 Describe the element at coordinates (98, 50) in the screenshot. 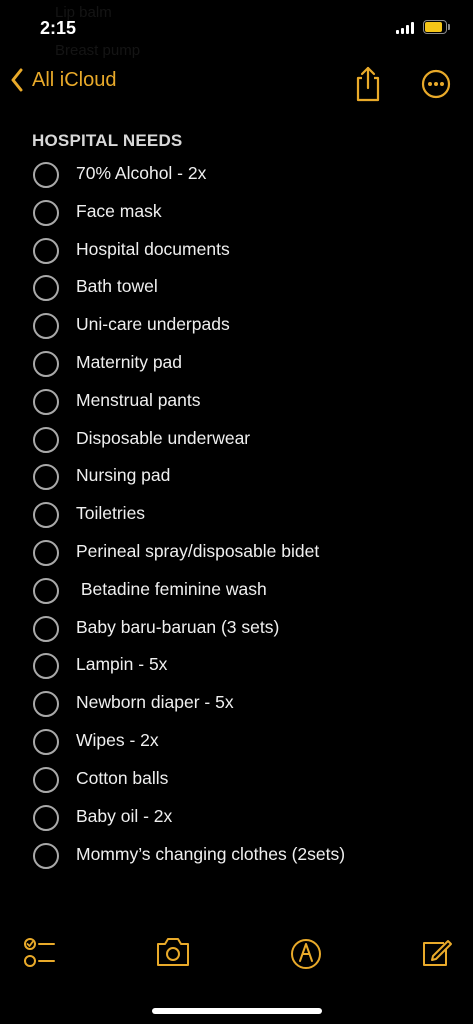

I see `background-text-line: Breast pump` at that location.